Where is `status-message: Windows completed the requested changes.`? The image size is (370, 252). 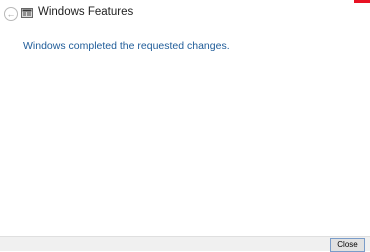 status-message: Windows completed the requested changes. is located at coordinates (126, 46).